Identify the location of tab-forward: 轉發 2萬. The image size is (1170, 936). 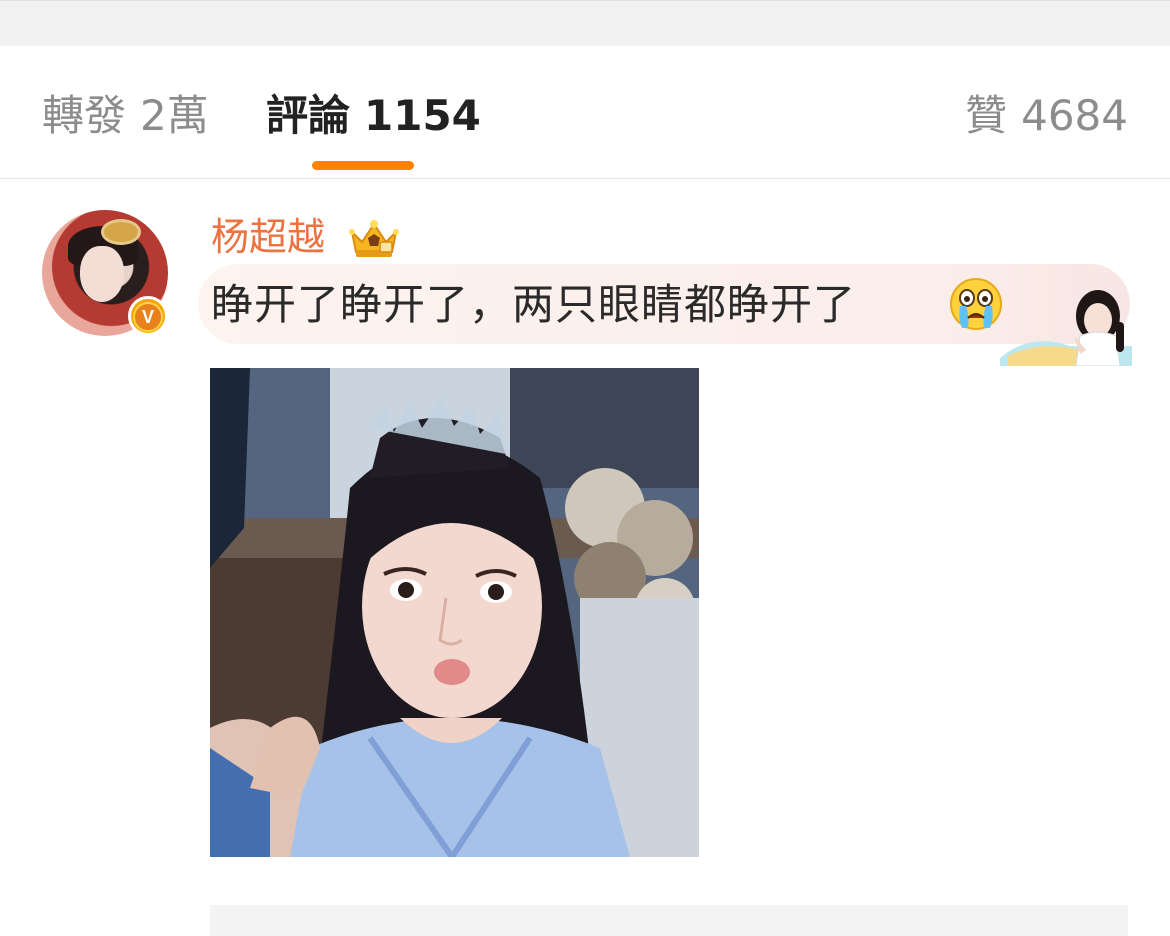
(125, 116).